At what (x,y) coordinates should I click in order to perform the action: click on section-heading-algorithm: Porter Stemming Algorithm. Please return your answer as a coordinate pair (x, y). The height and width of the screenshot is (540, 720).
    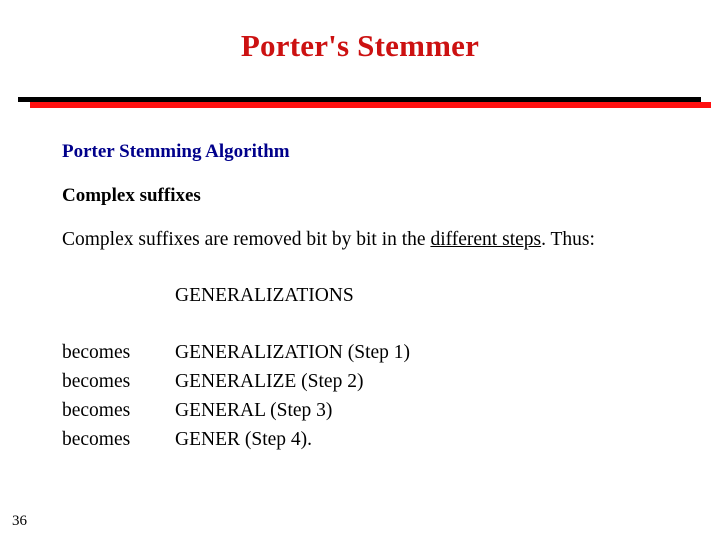
    Looking at the image, I should click on (176, 151).